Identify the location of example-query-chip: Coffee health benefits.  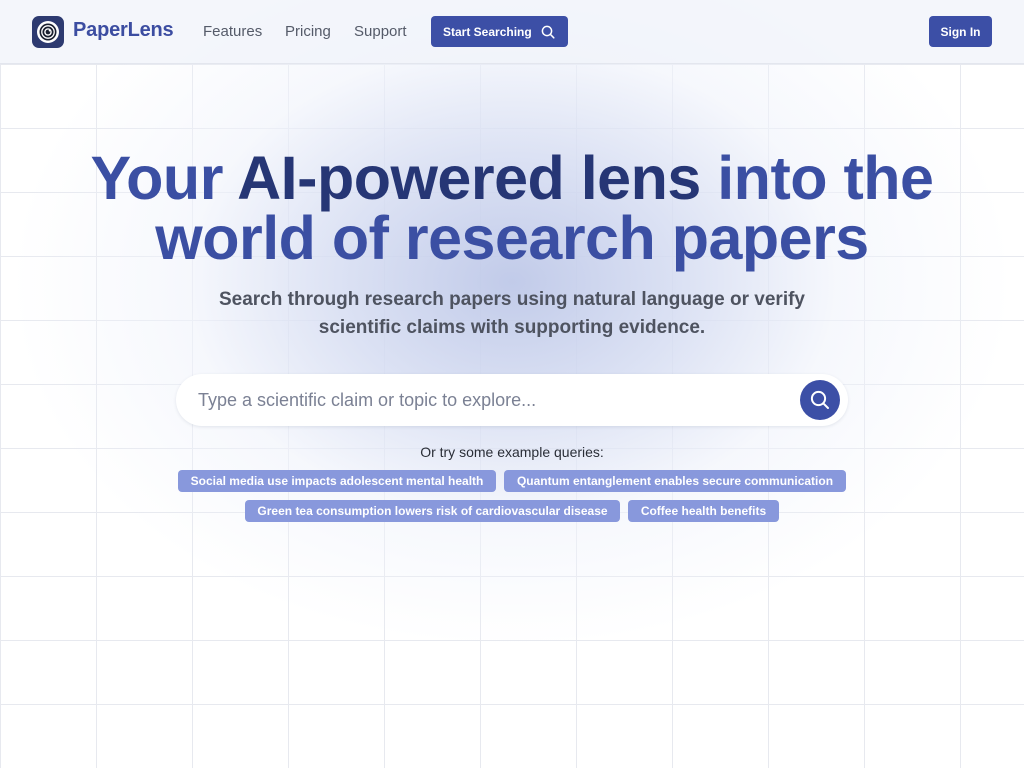
(703, 511).